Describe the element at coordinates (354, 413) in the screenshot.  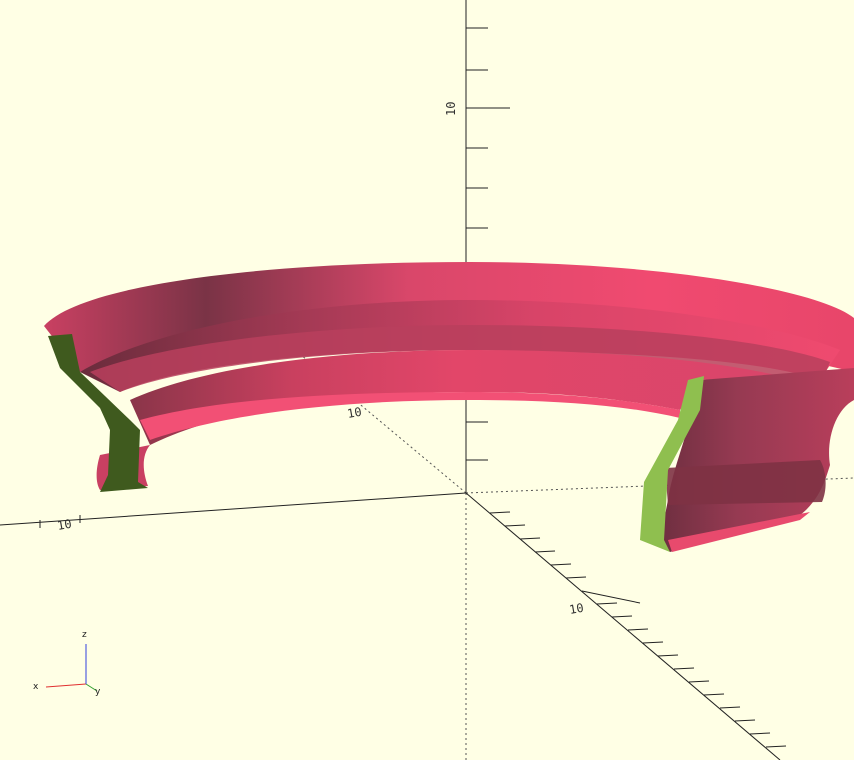
I see `origin-axis-label: 10` at that location.